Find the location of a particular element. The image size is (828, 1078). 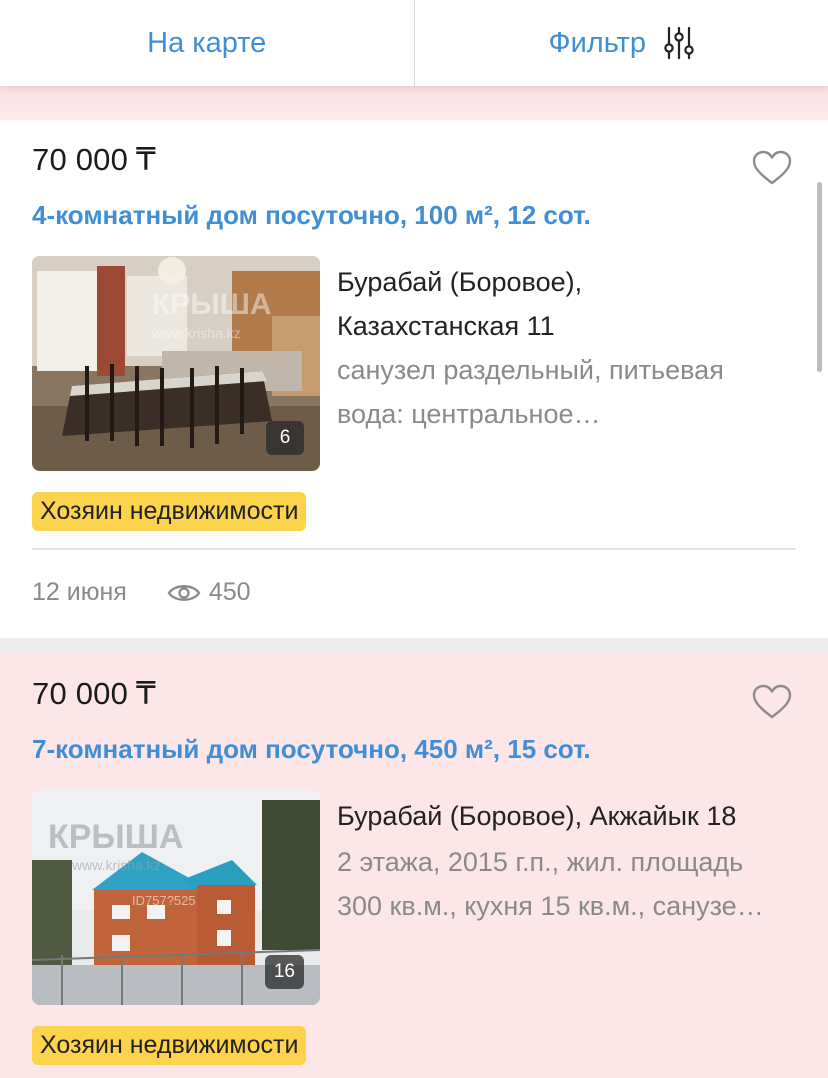

scrollbar is located at coordinates (819, 277).